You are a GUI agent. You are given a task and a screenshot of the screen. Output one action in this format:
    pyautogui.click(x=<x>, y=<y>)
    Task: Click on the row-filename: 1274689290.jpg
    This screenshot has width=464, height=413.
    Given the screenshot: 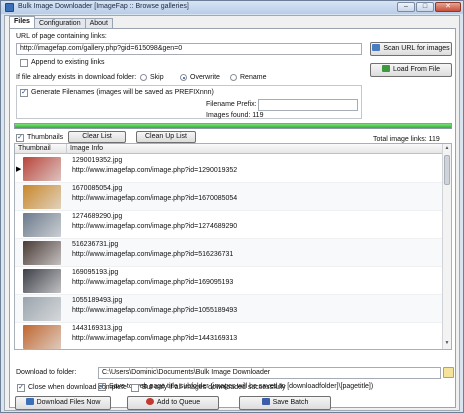 What is the action you would take?
    pyautogui.click(x=97, y=216)
    